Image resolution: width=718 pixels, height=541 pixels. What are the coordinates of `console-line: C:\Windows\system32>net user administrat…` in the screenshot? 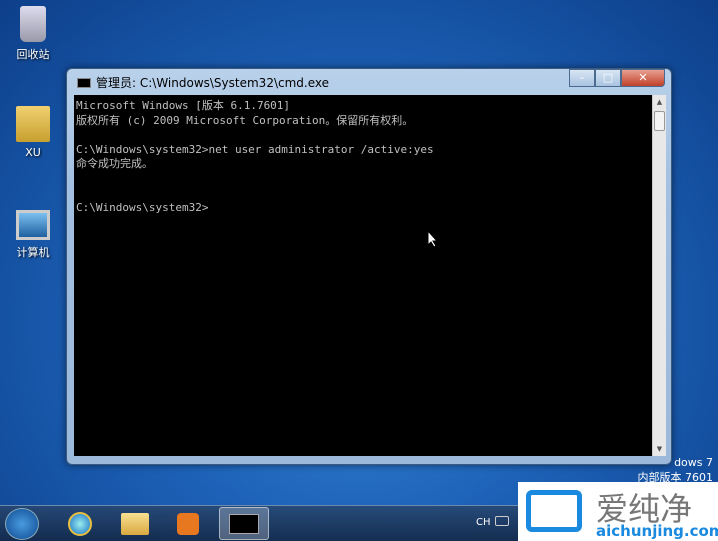 It's located at (255, 149).